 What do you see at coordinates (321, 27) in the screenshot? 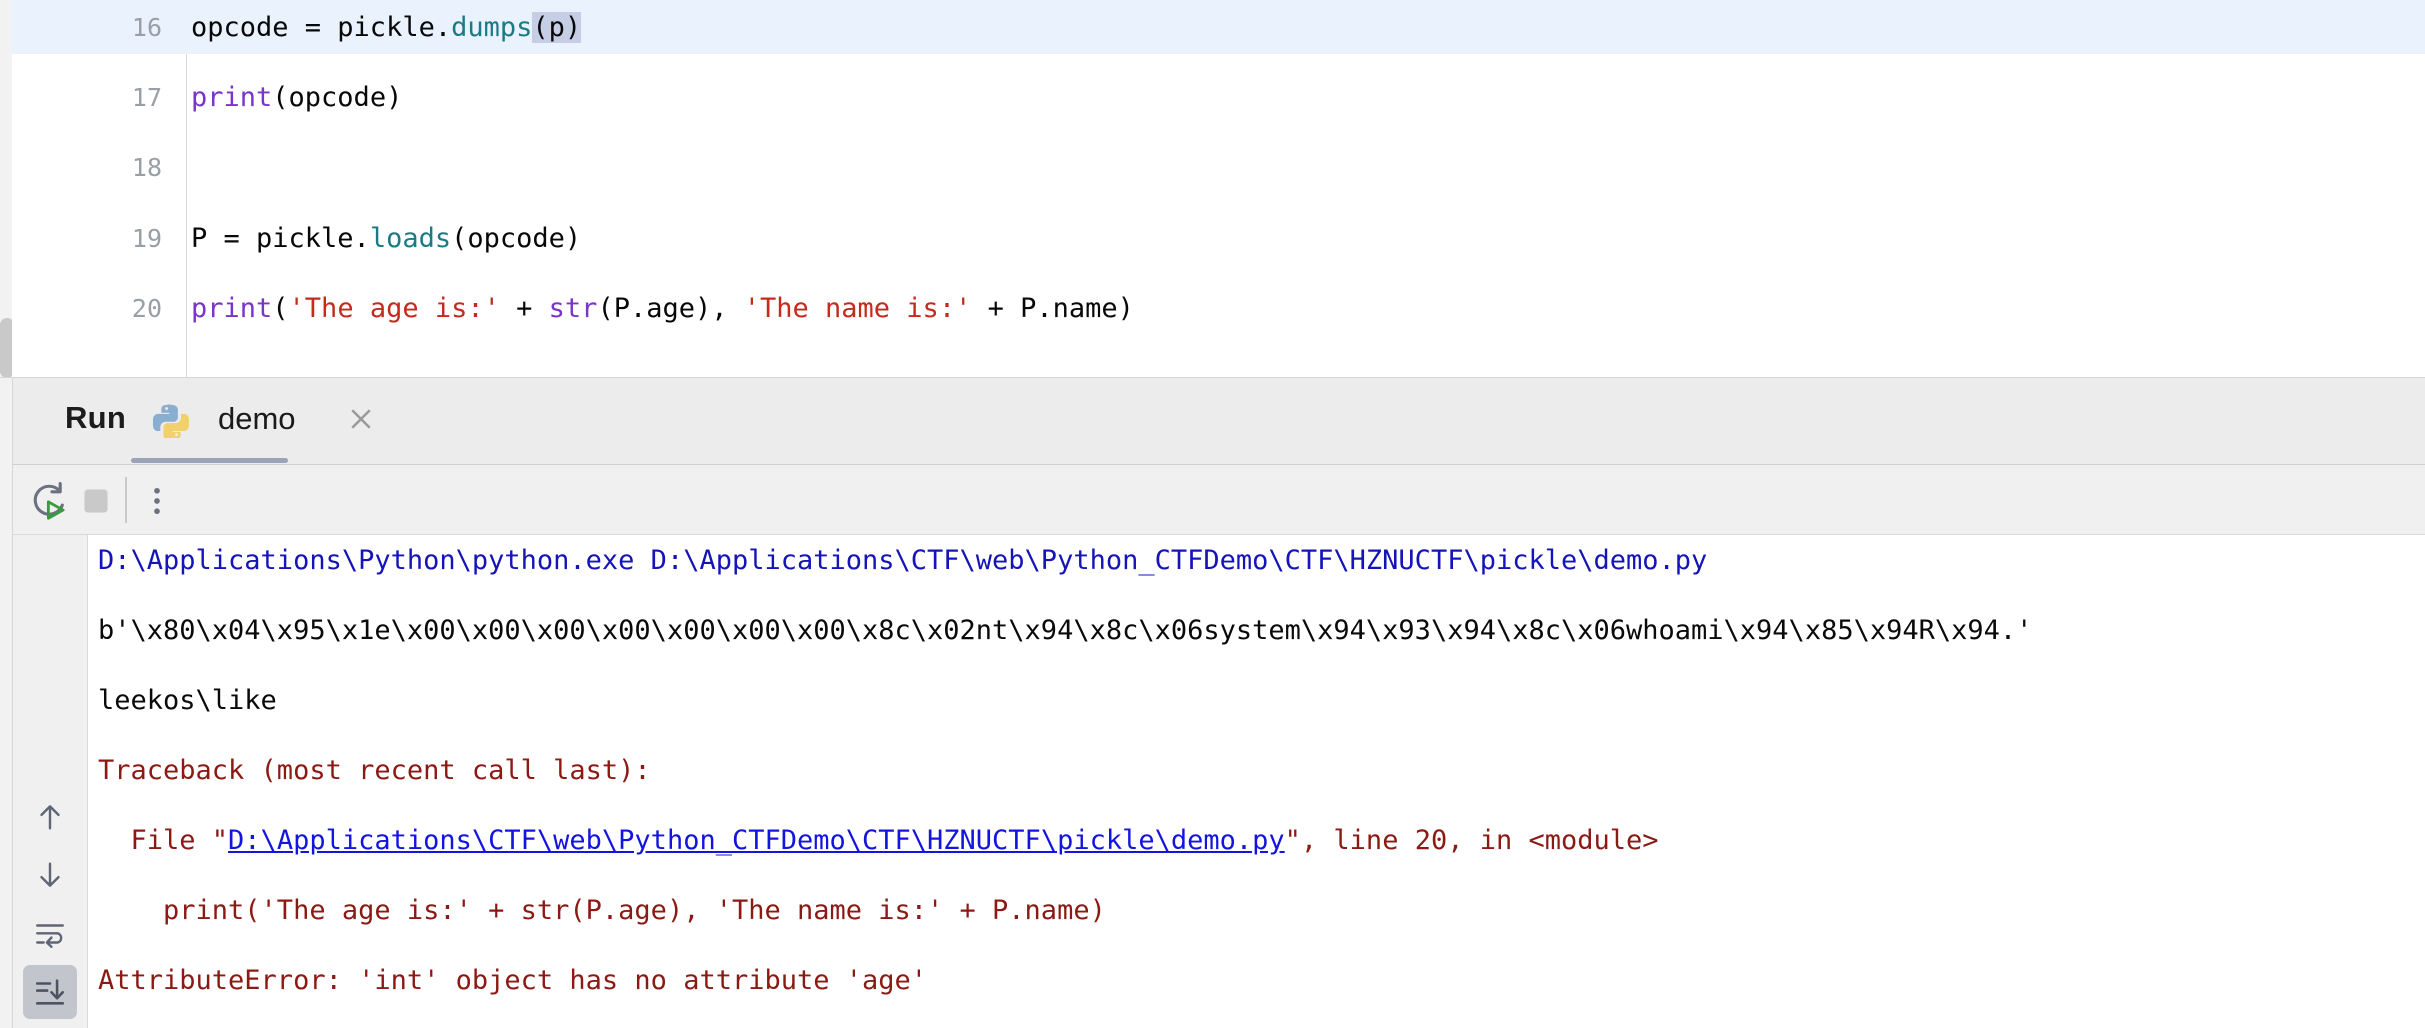
I see `code-token: opcode = pickle.` at bounding box center [321, 27].